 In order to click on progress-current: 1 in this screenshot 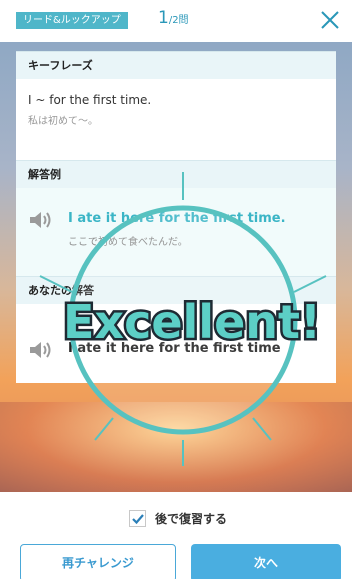, I will do `click(163, 18)`.